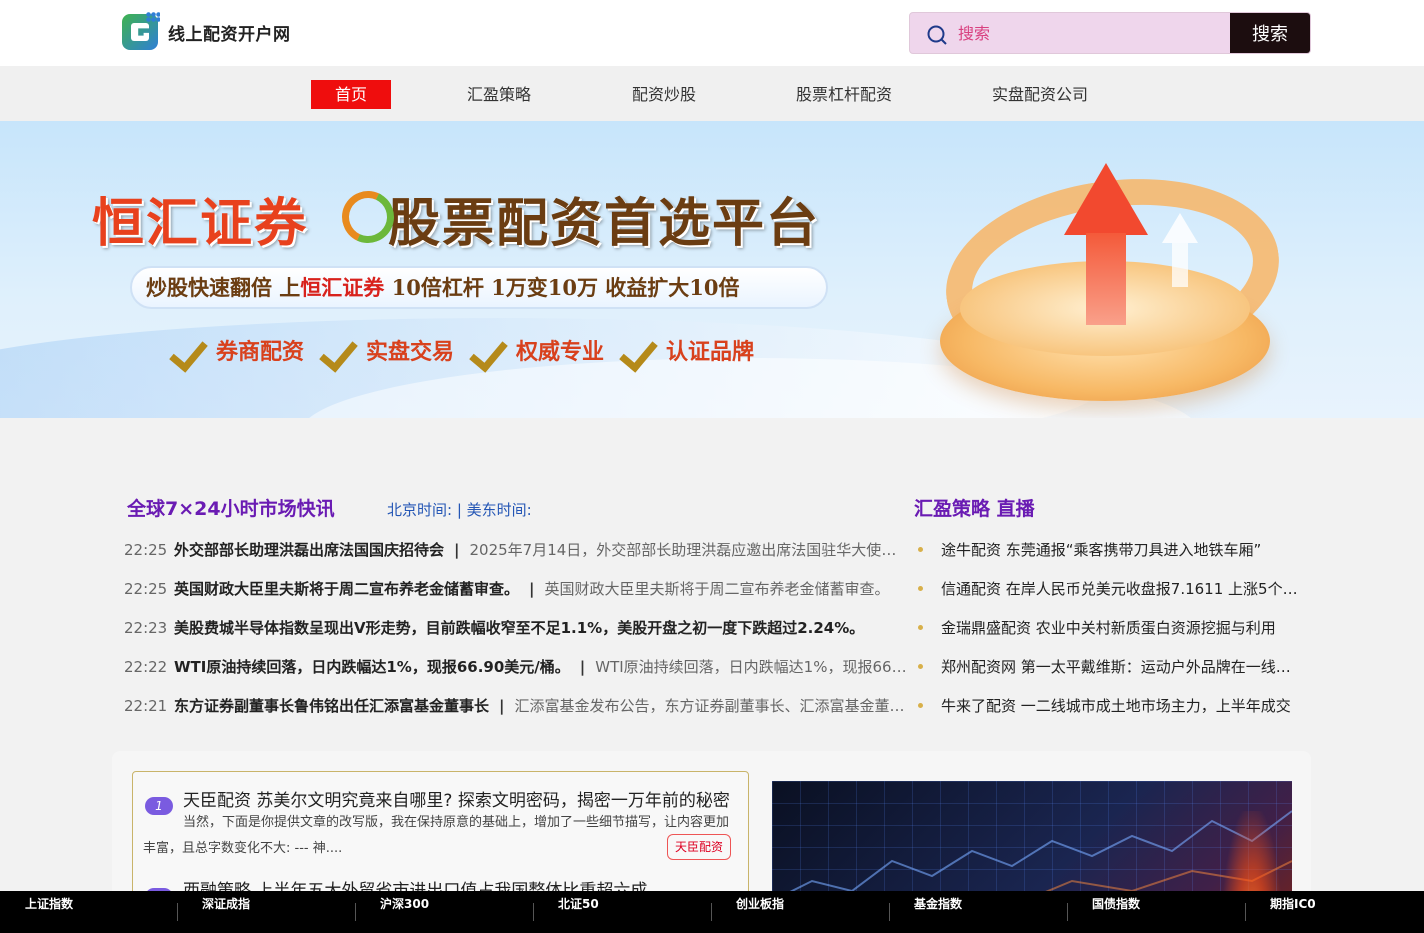 This screenshot has width=1424, height=933. What do you see at coordinates (712, 33) in the screenshot?
I see `header: 线上配资开户网 搜索` at bounding box center [712, 33].